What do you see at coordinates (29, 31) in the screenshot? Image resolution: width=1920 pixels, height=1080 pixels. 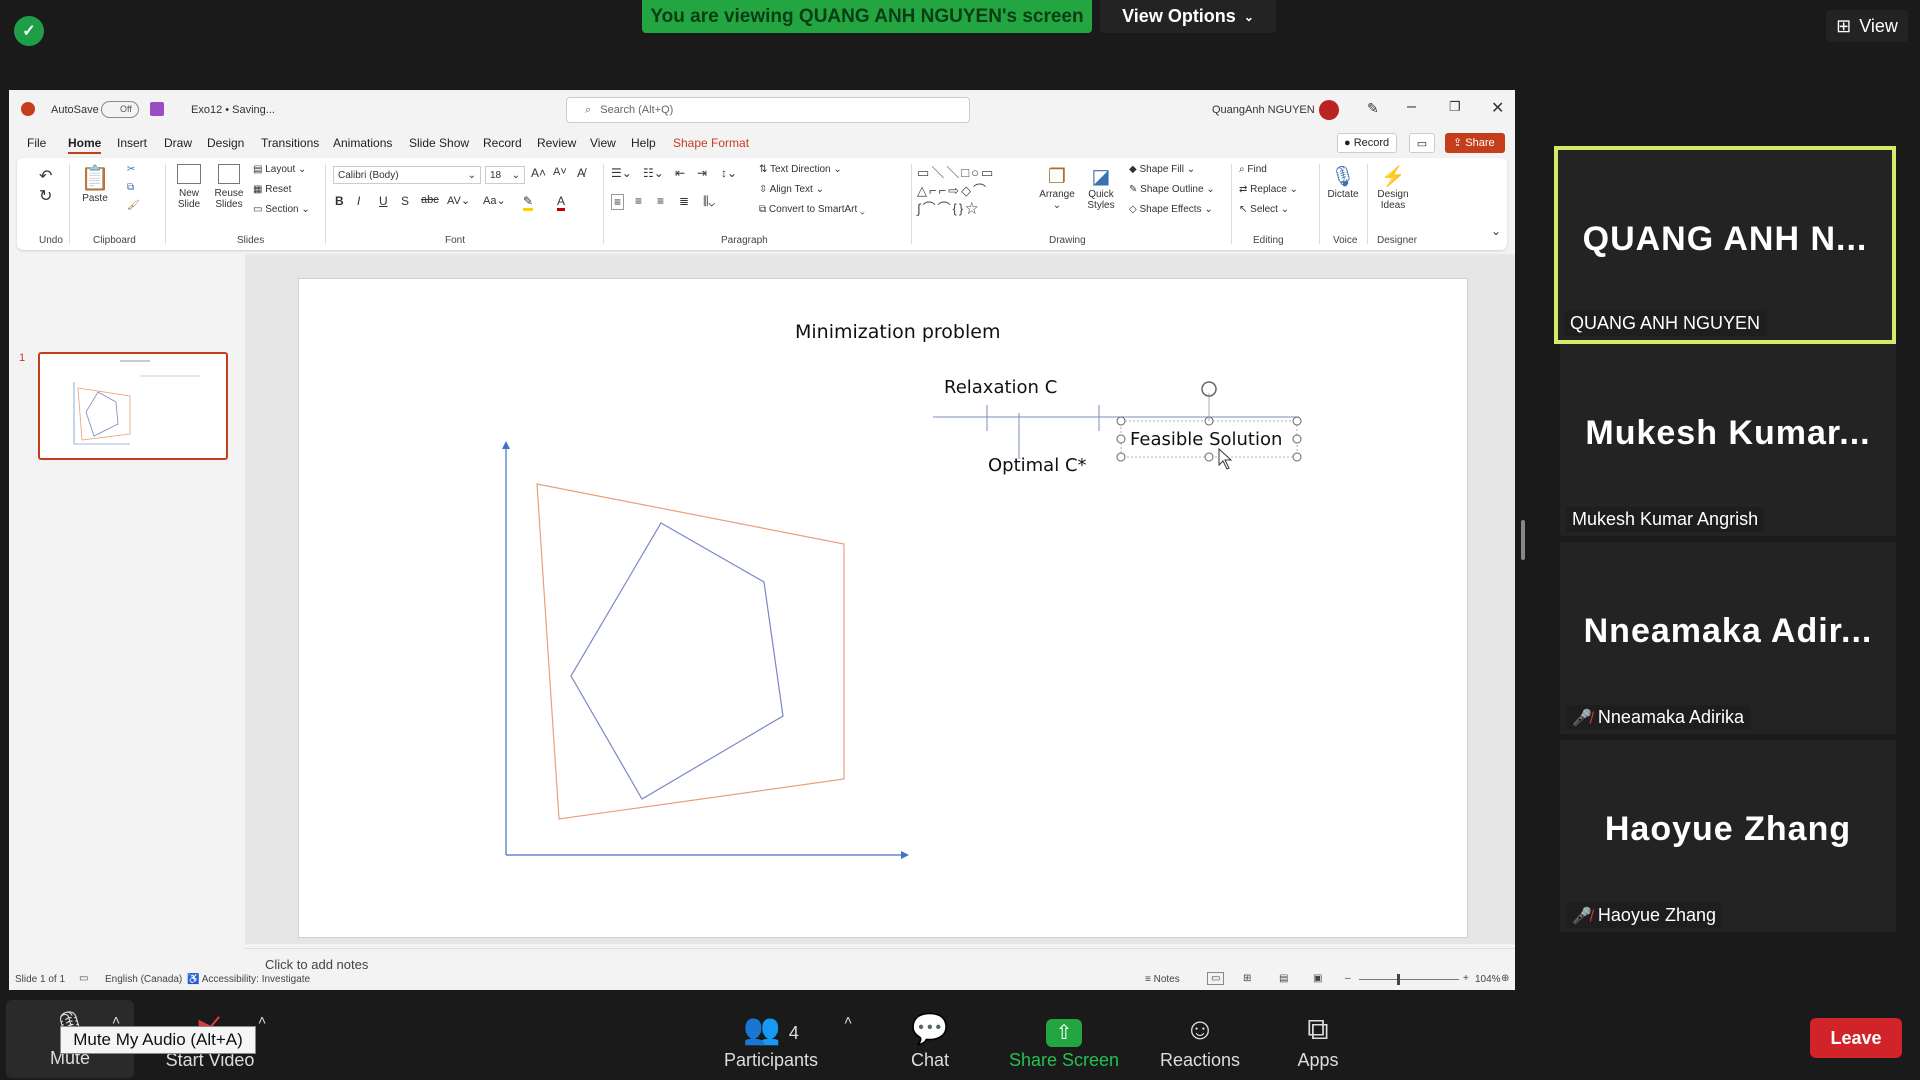 I see `security-shield-icon: ✓` at bounding box center [29, 31].